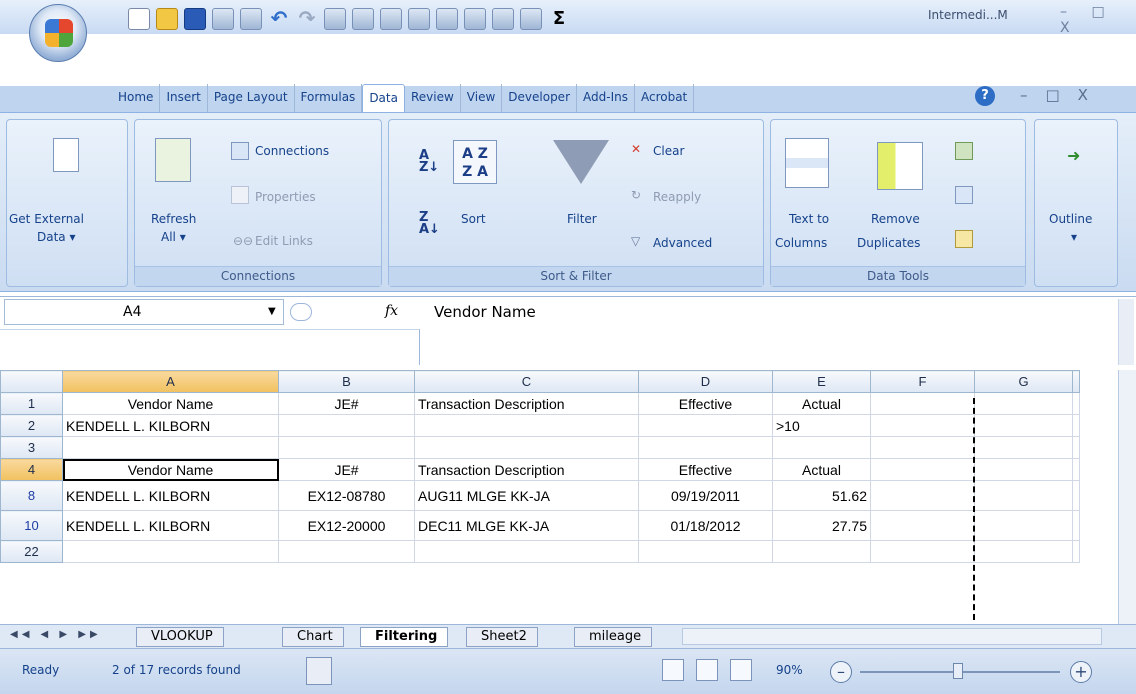 This screenshot has width=1136, height=694. I want to click on ribbon-window-controls: –□X, so click(1063, 95).